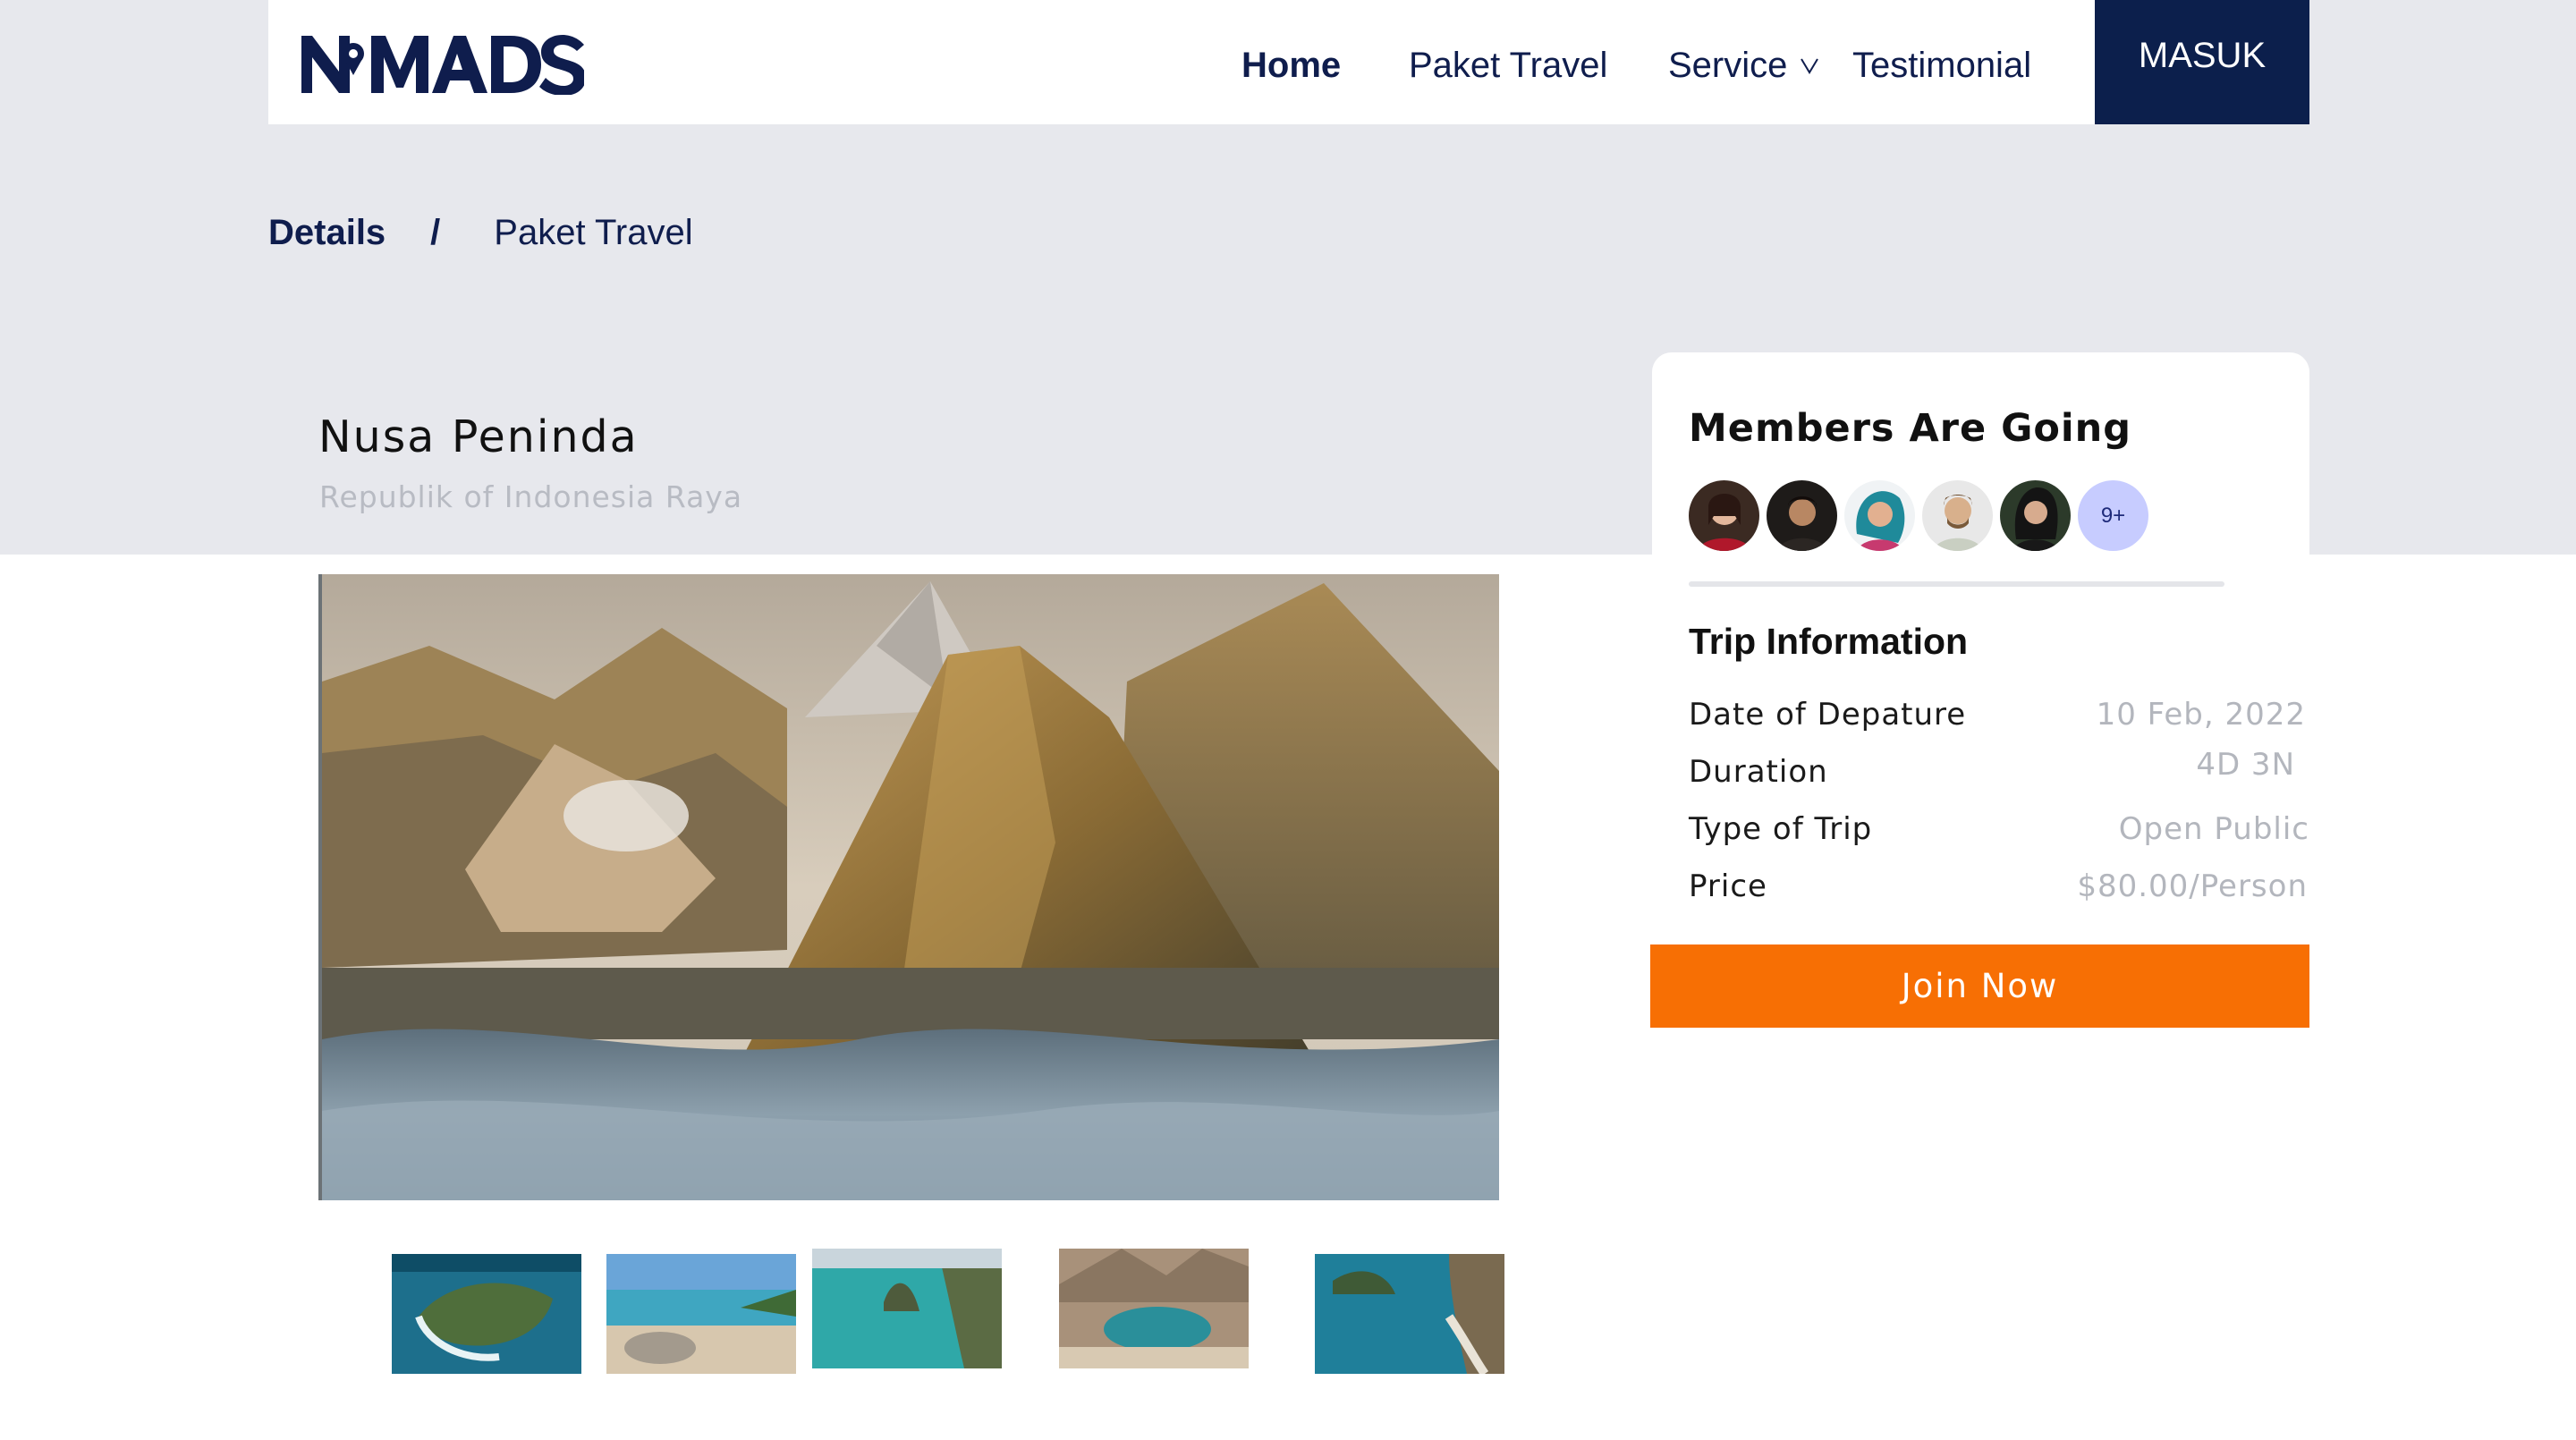  I want to click on nav-service-dropdown: Service, so click(1743, 65).